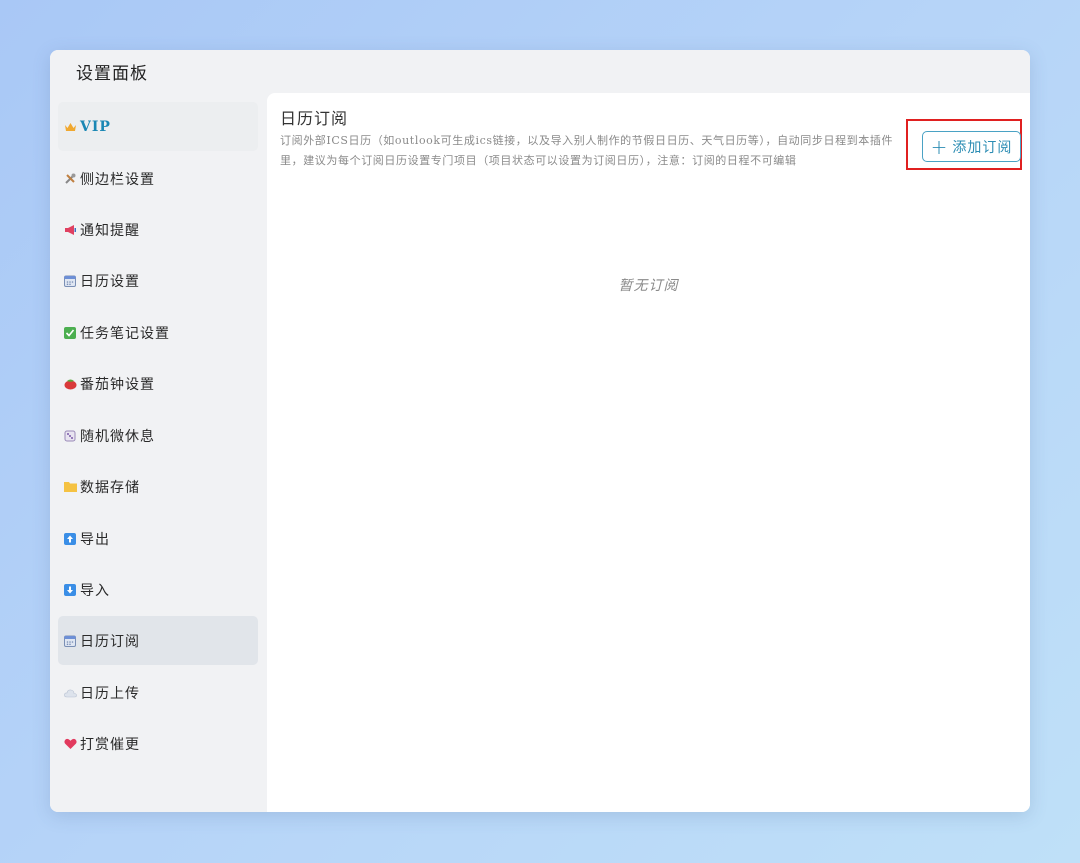  What do you see at coordinates (158, 178) in the screenshot?
I see `sidebar-item-sidebar-settings: 侧边栏设置` at bounding box center [158, 178].